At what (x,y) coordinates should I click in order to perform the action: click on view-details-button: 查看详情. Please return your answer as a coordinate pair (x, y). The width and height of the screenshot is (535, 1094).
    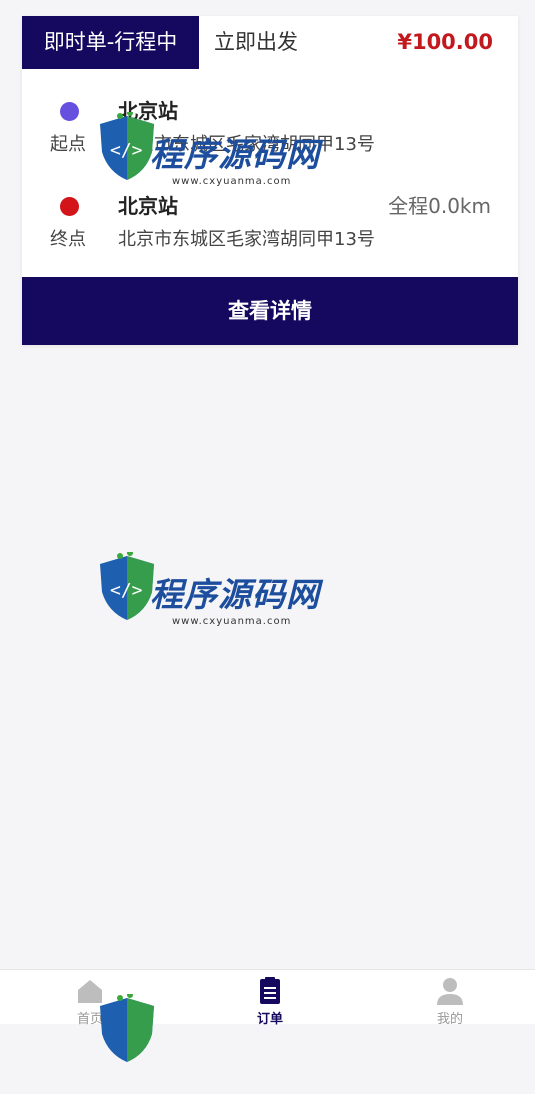
    Looking at the image, I should click on (270, 311).